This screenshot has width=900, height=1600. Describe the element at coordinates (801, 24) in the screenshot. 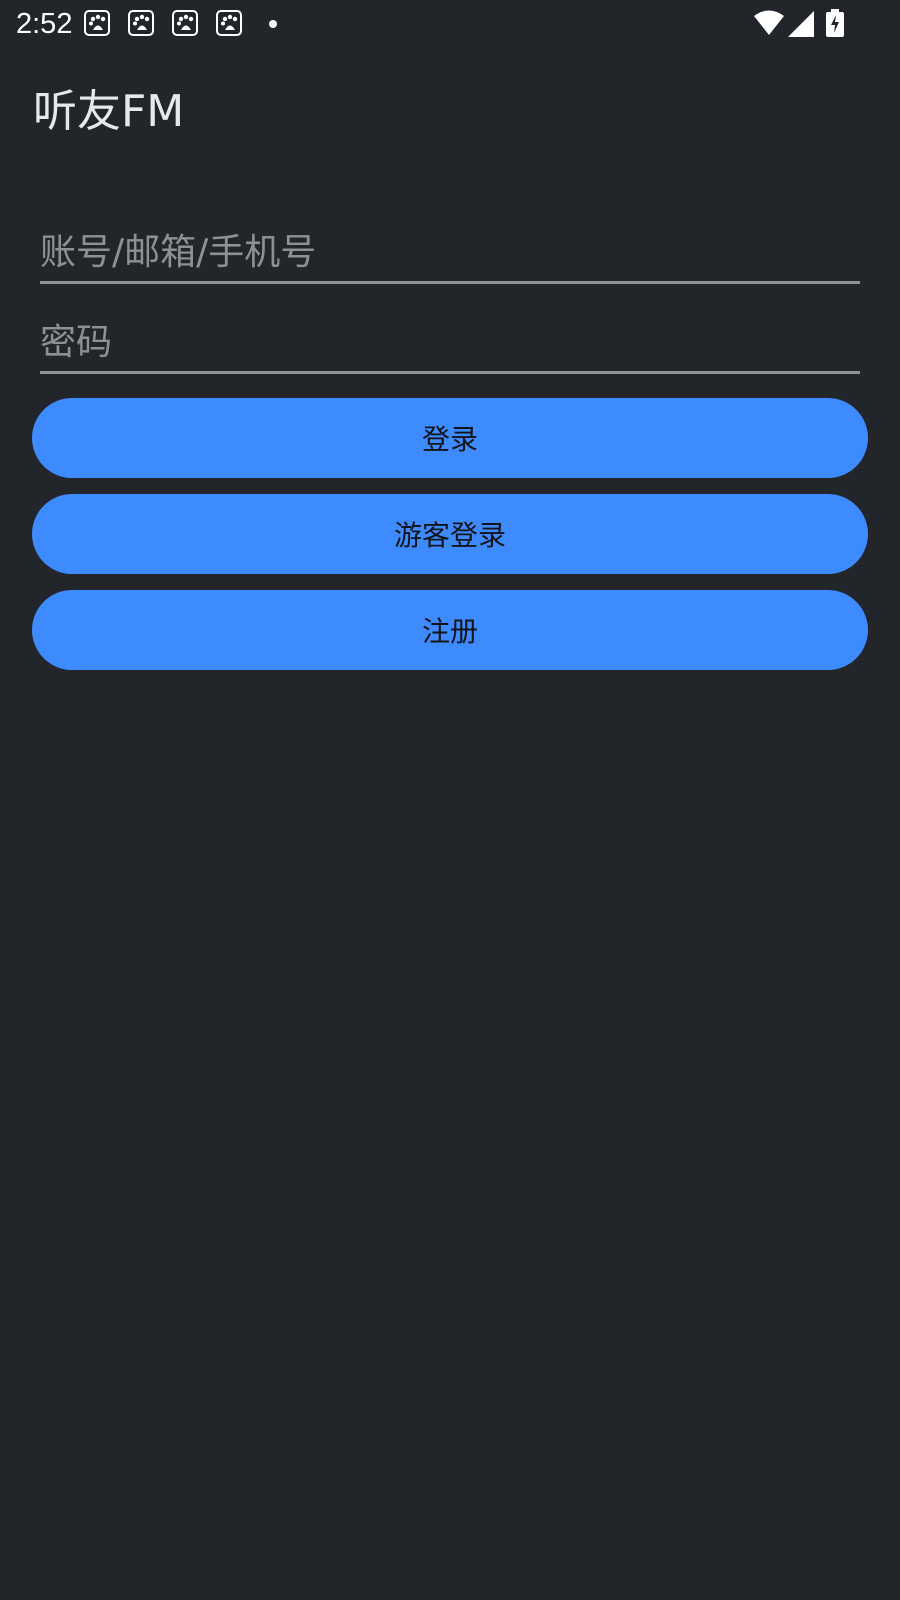

I see `signal-icon` at that location.